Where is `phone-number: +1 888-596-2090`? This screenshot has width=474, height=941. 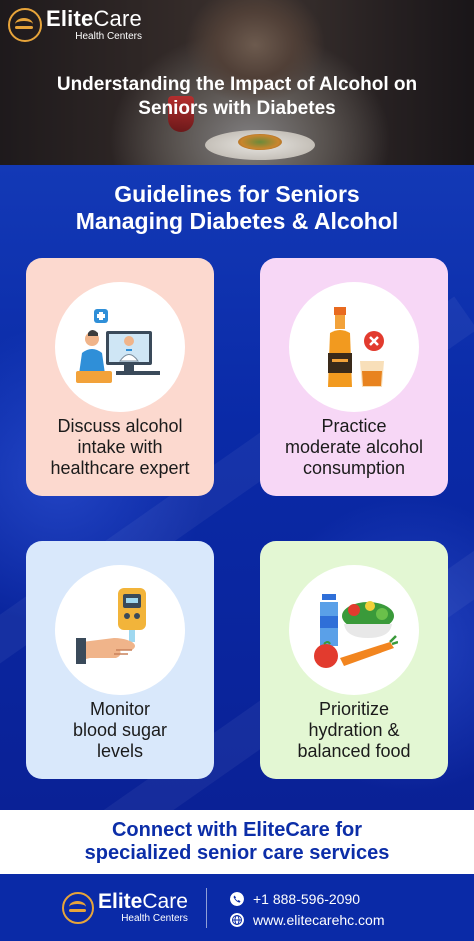
phone-number: +1 888-596-2090 is located at coordinates (306, 899).